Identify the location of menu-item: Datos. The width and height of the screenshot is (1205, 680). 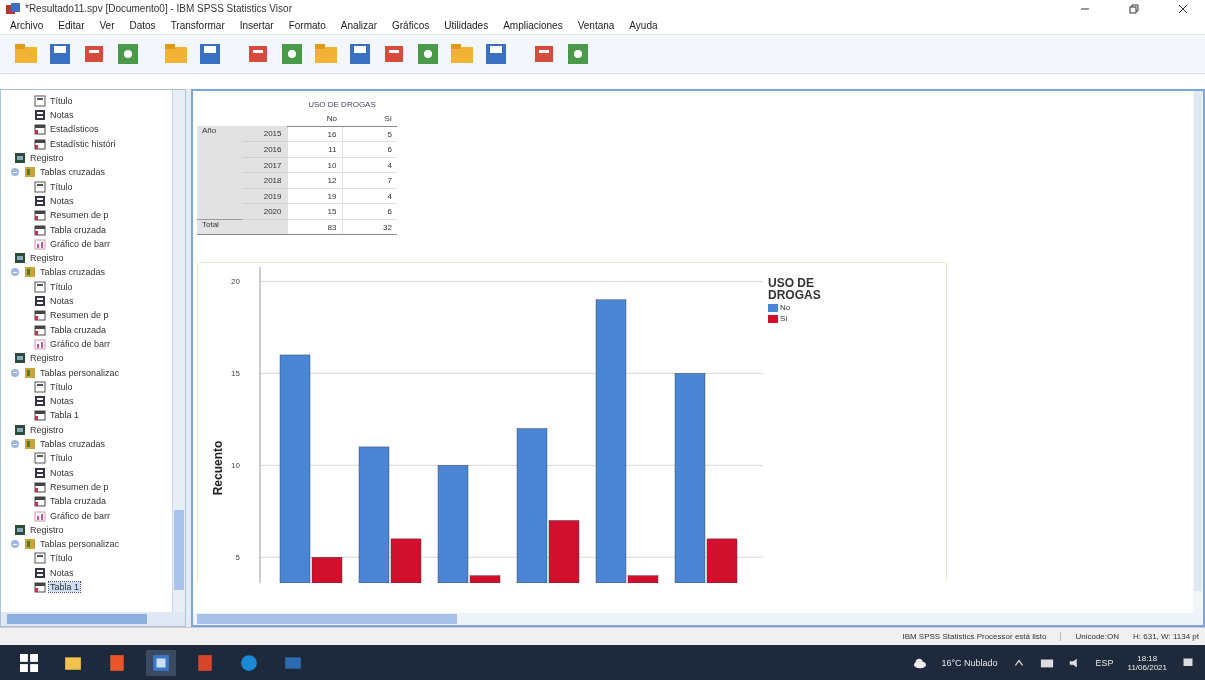
(142, 26).